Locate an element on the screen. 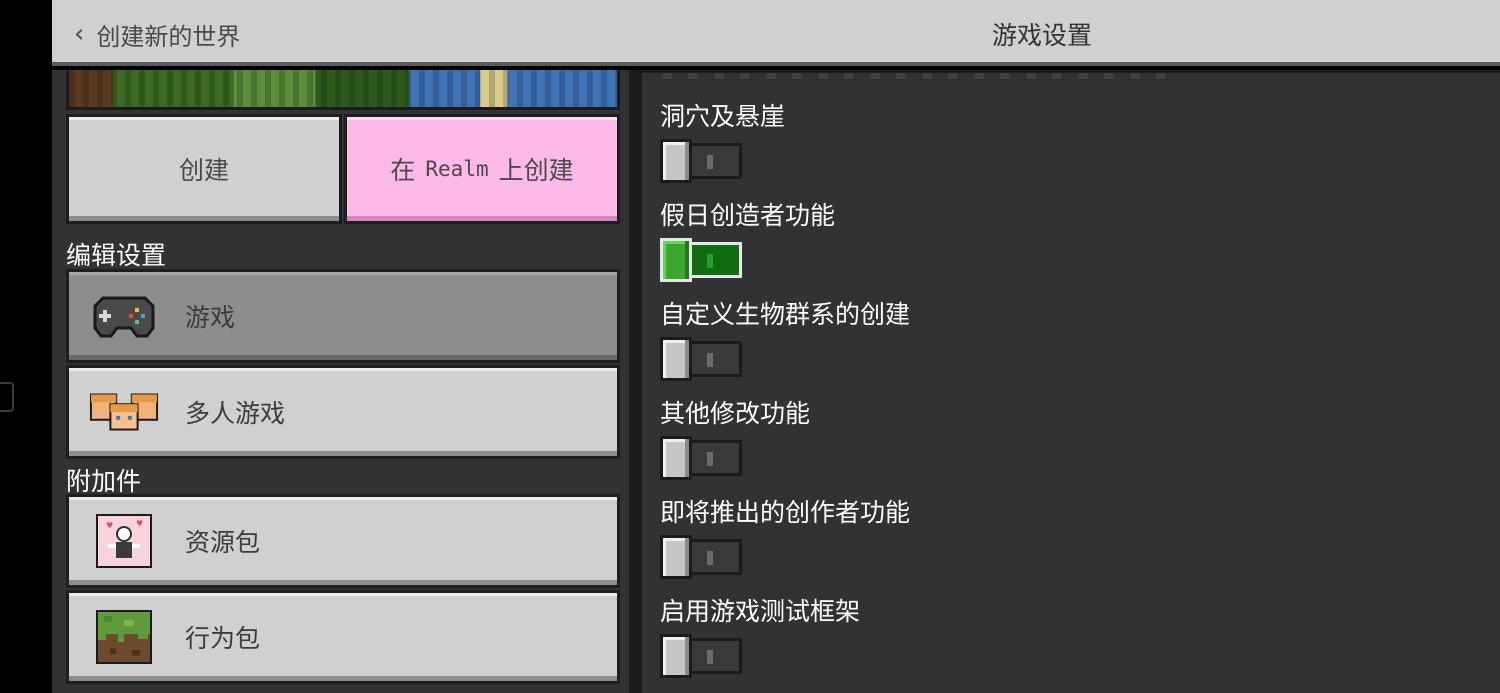  create-button: 创建 is located at coordinates (204, 169).